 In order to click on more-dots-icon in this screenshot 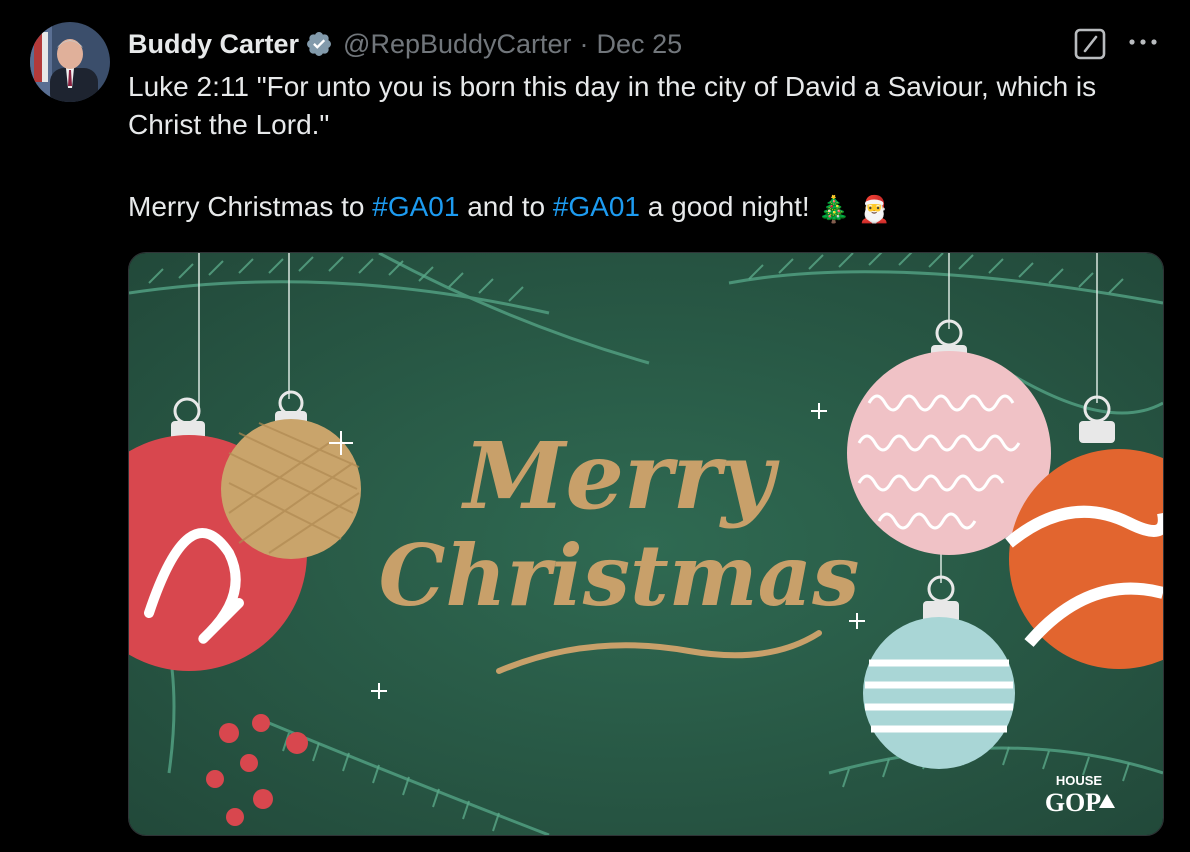, I will do `click(1143, 42)`.